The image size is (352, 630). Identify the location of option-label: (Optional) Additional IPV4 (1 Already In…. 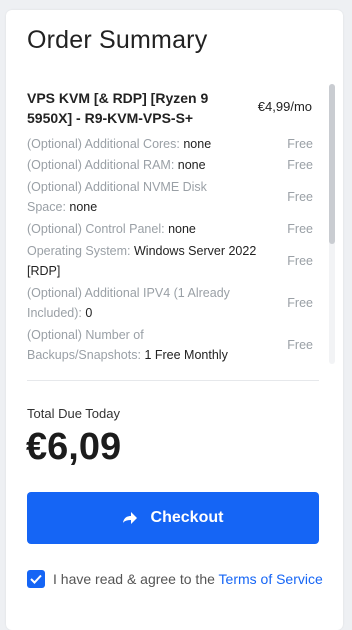
(128, 303).